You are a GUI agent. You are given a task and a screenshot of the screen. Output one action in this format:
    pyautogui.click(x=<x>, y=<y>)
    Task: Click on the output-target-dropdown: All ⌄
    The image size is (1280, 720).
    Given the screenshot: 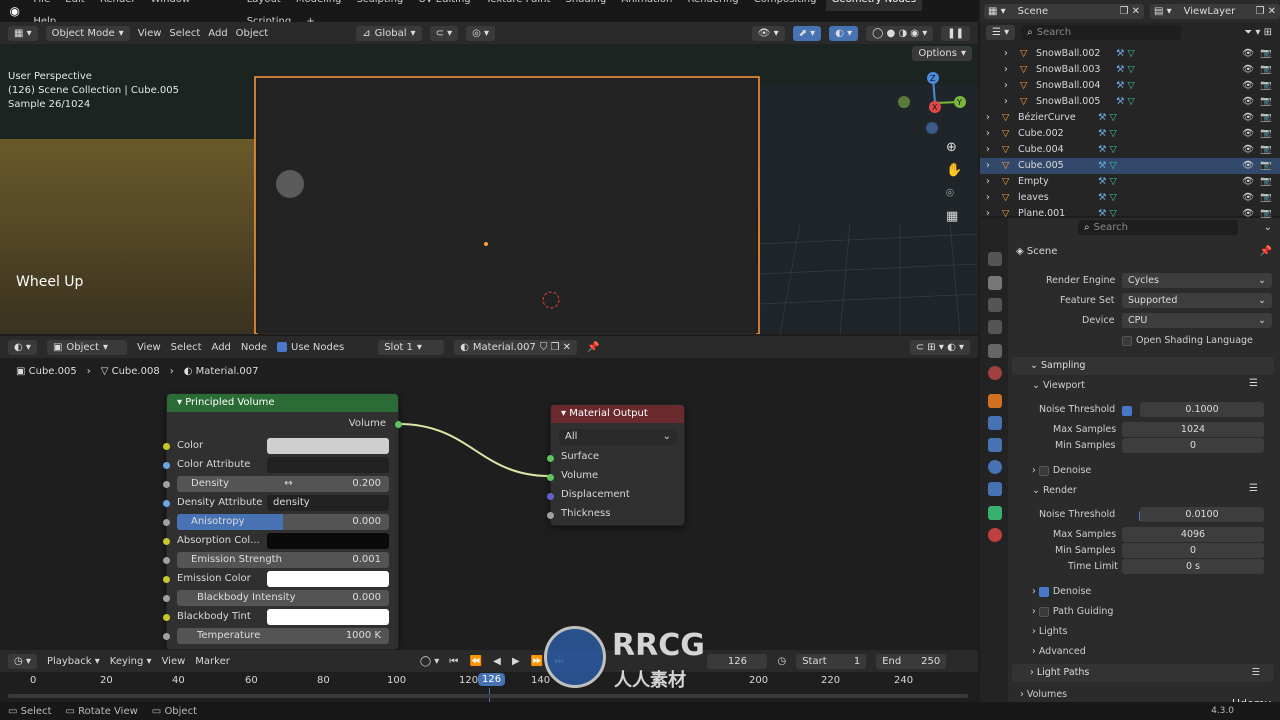 What is the action you would take?
    pyautogui.click(x=618, y=437)
    